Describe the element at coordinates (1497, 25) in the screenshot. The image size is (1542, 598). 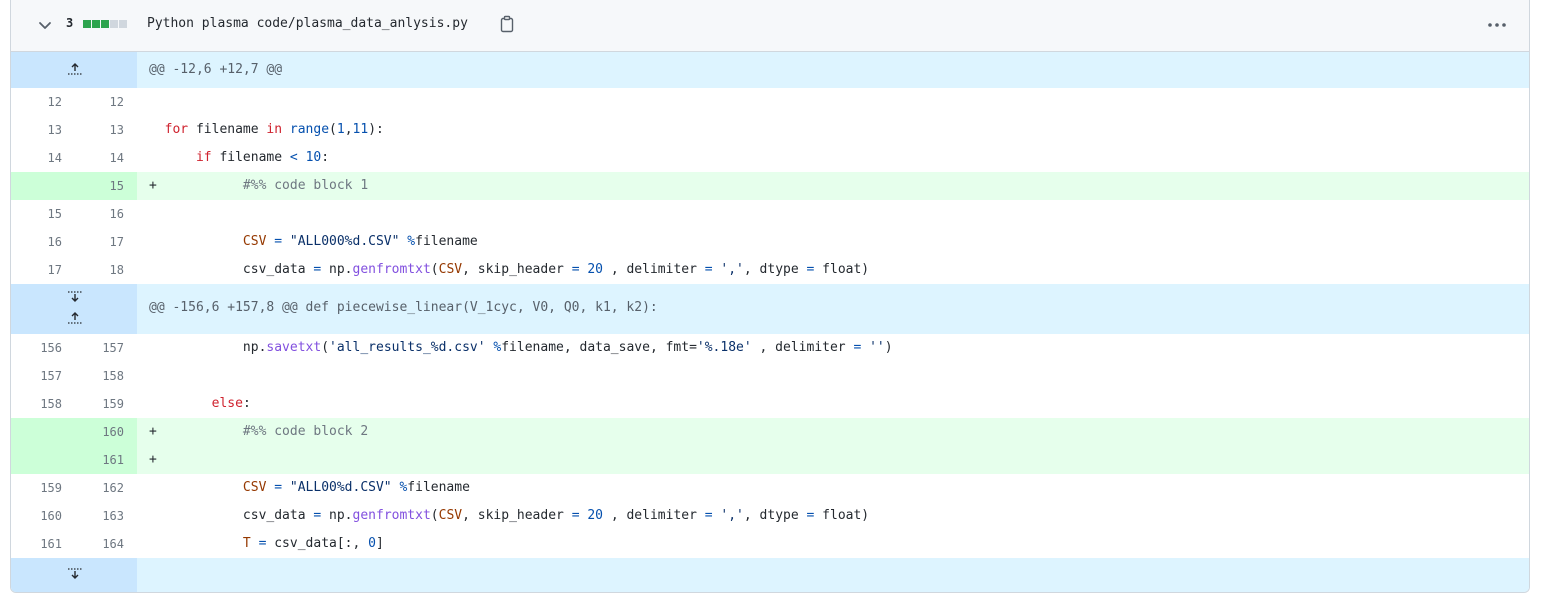
I see `kebab-horizontal-icon` at that location.